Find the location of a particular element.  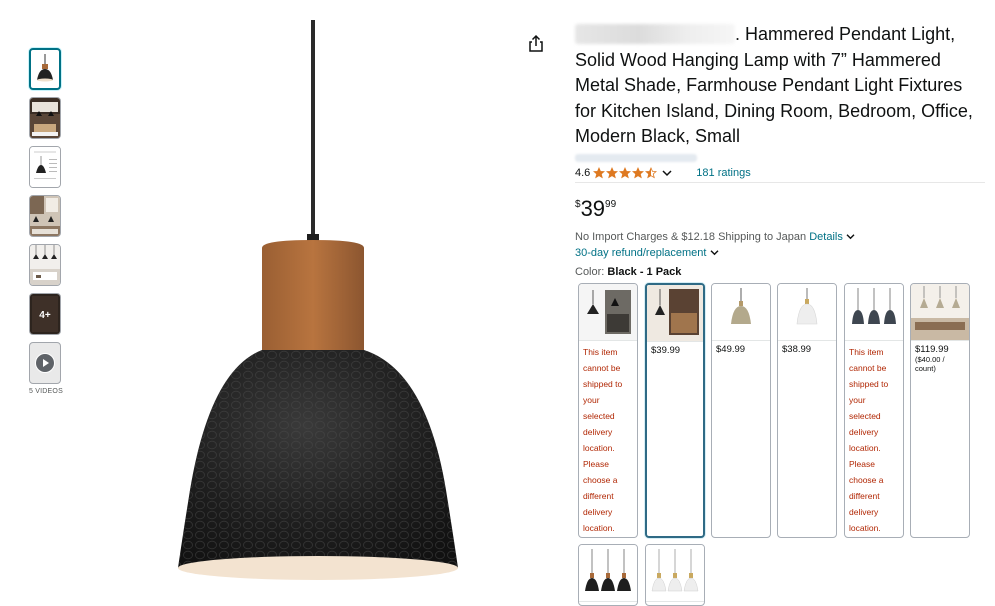

swatch-price: $39.99 is located at coordinates (666, 350).